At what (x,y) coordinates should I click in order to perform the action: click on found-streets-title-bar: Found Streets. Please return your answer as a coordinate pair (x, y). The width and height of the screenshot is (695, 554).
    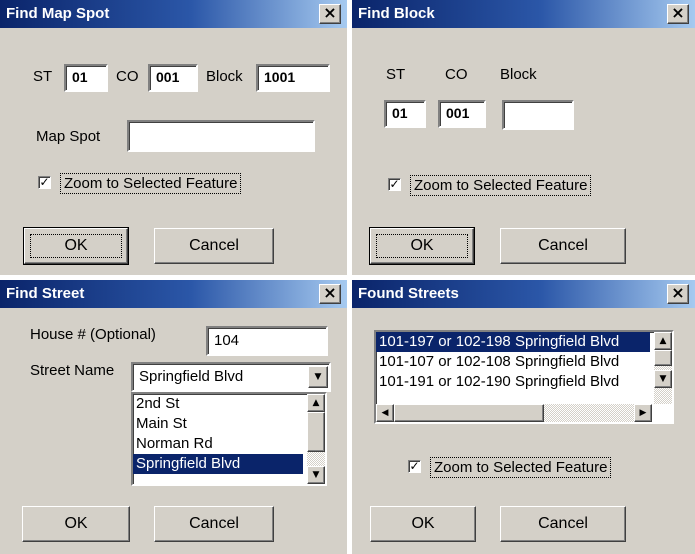
    Looking at the image, I should click on (523, 294).